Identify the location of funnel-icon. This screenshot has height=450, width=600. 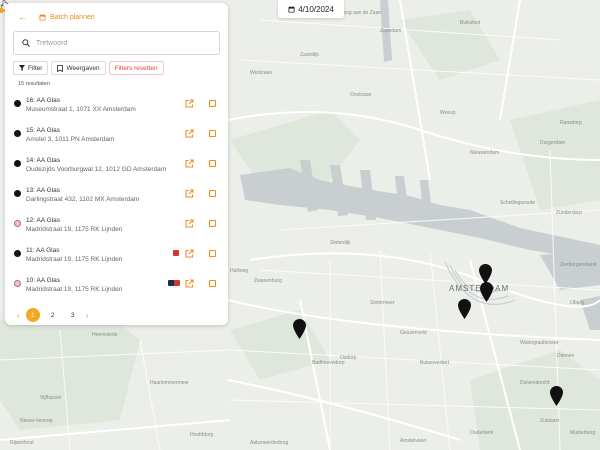
(22, 68).